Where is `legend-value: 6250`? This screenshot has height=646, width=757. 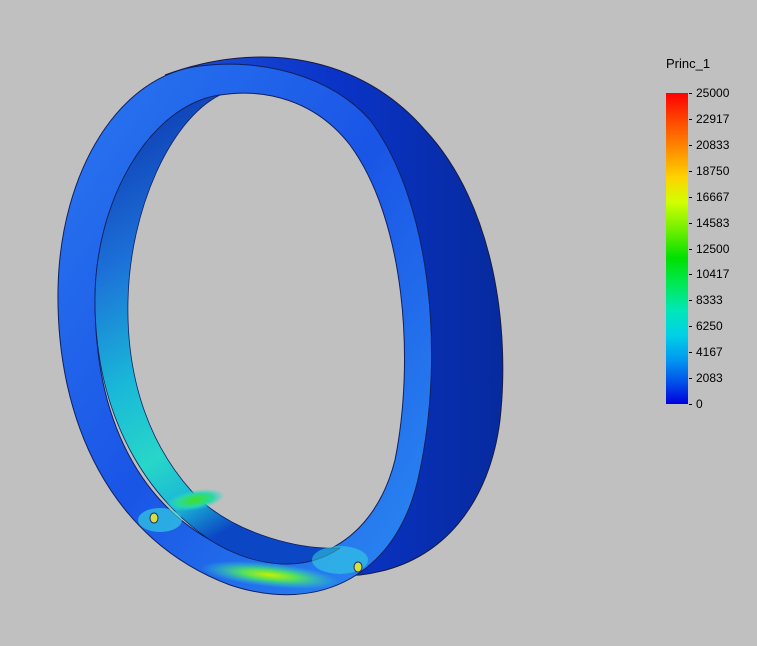 legend-value: 6250 is located at coordinates (709, 326).